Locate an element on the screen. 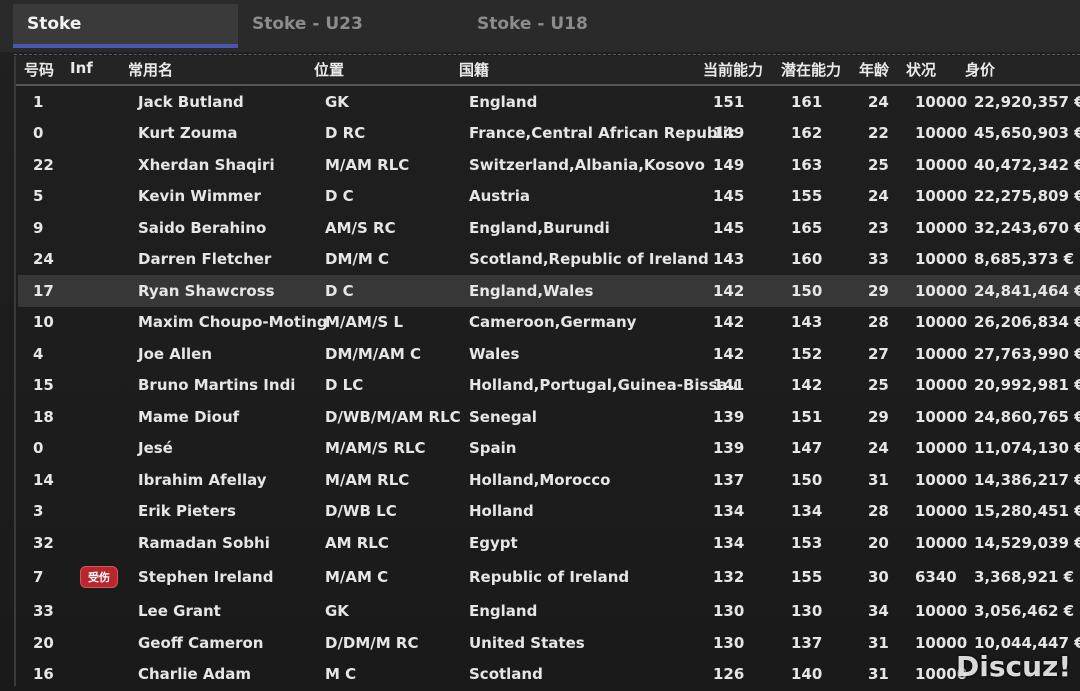 This screenshot has width=1080, height=691. watermark-logo: Discuz! is located at coordinates (1014, 666).